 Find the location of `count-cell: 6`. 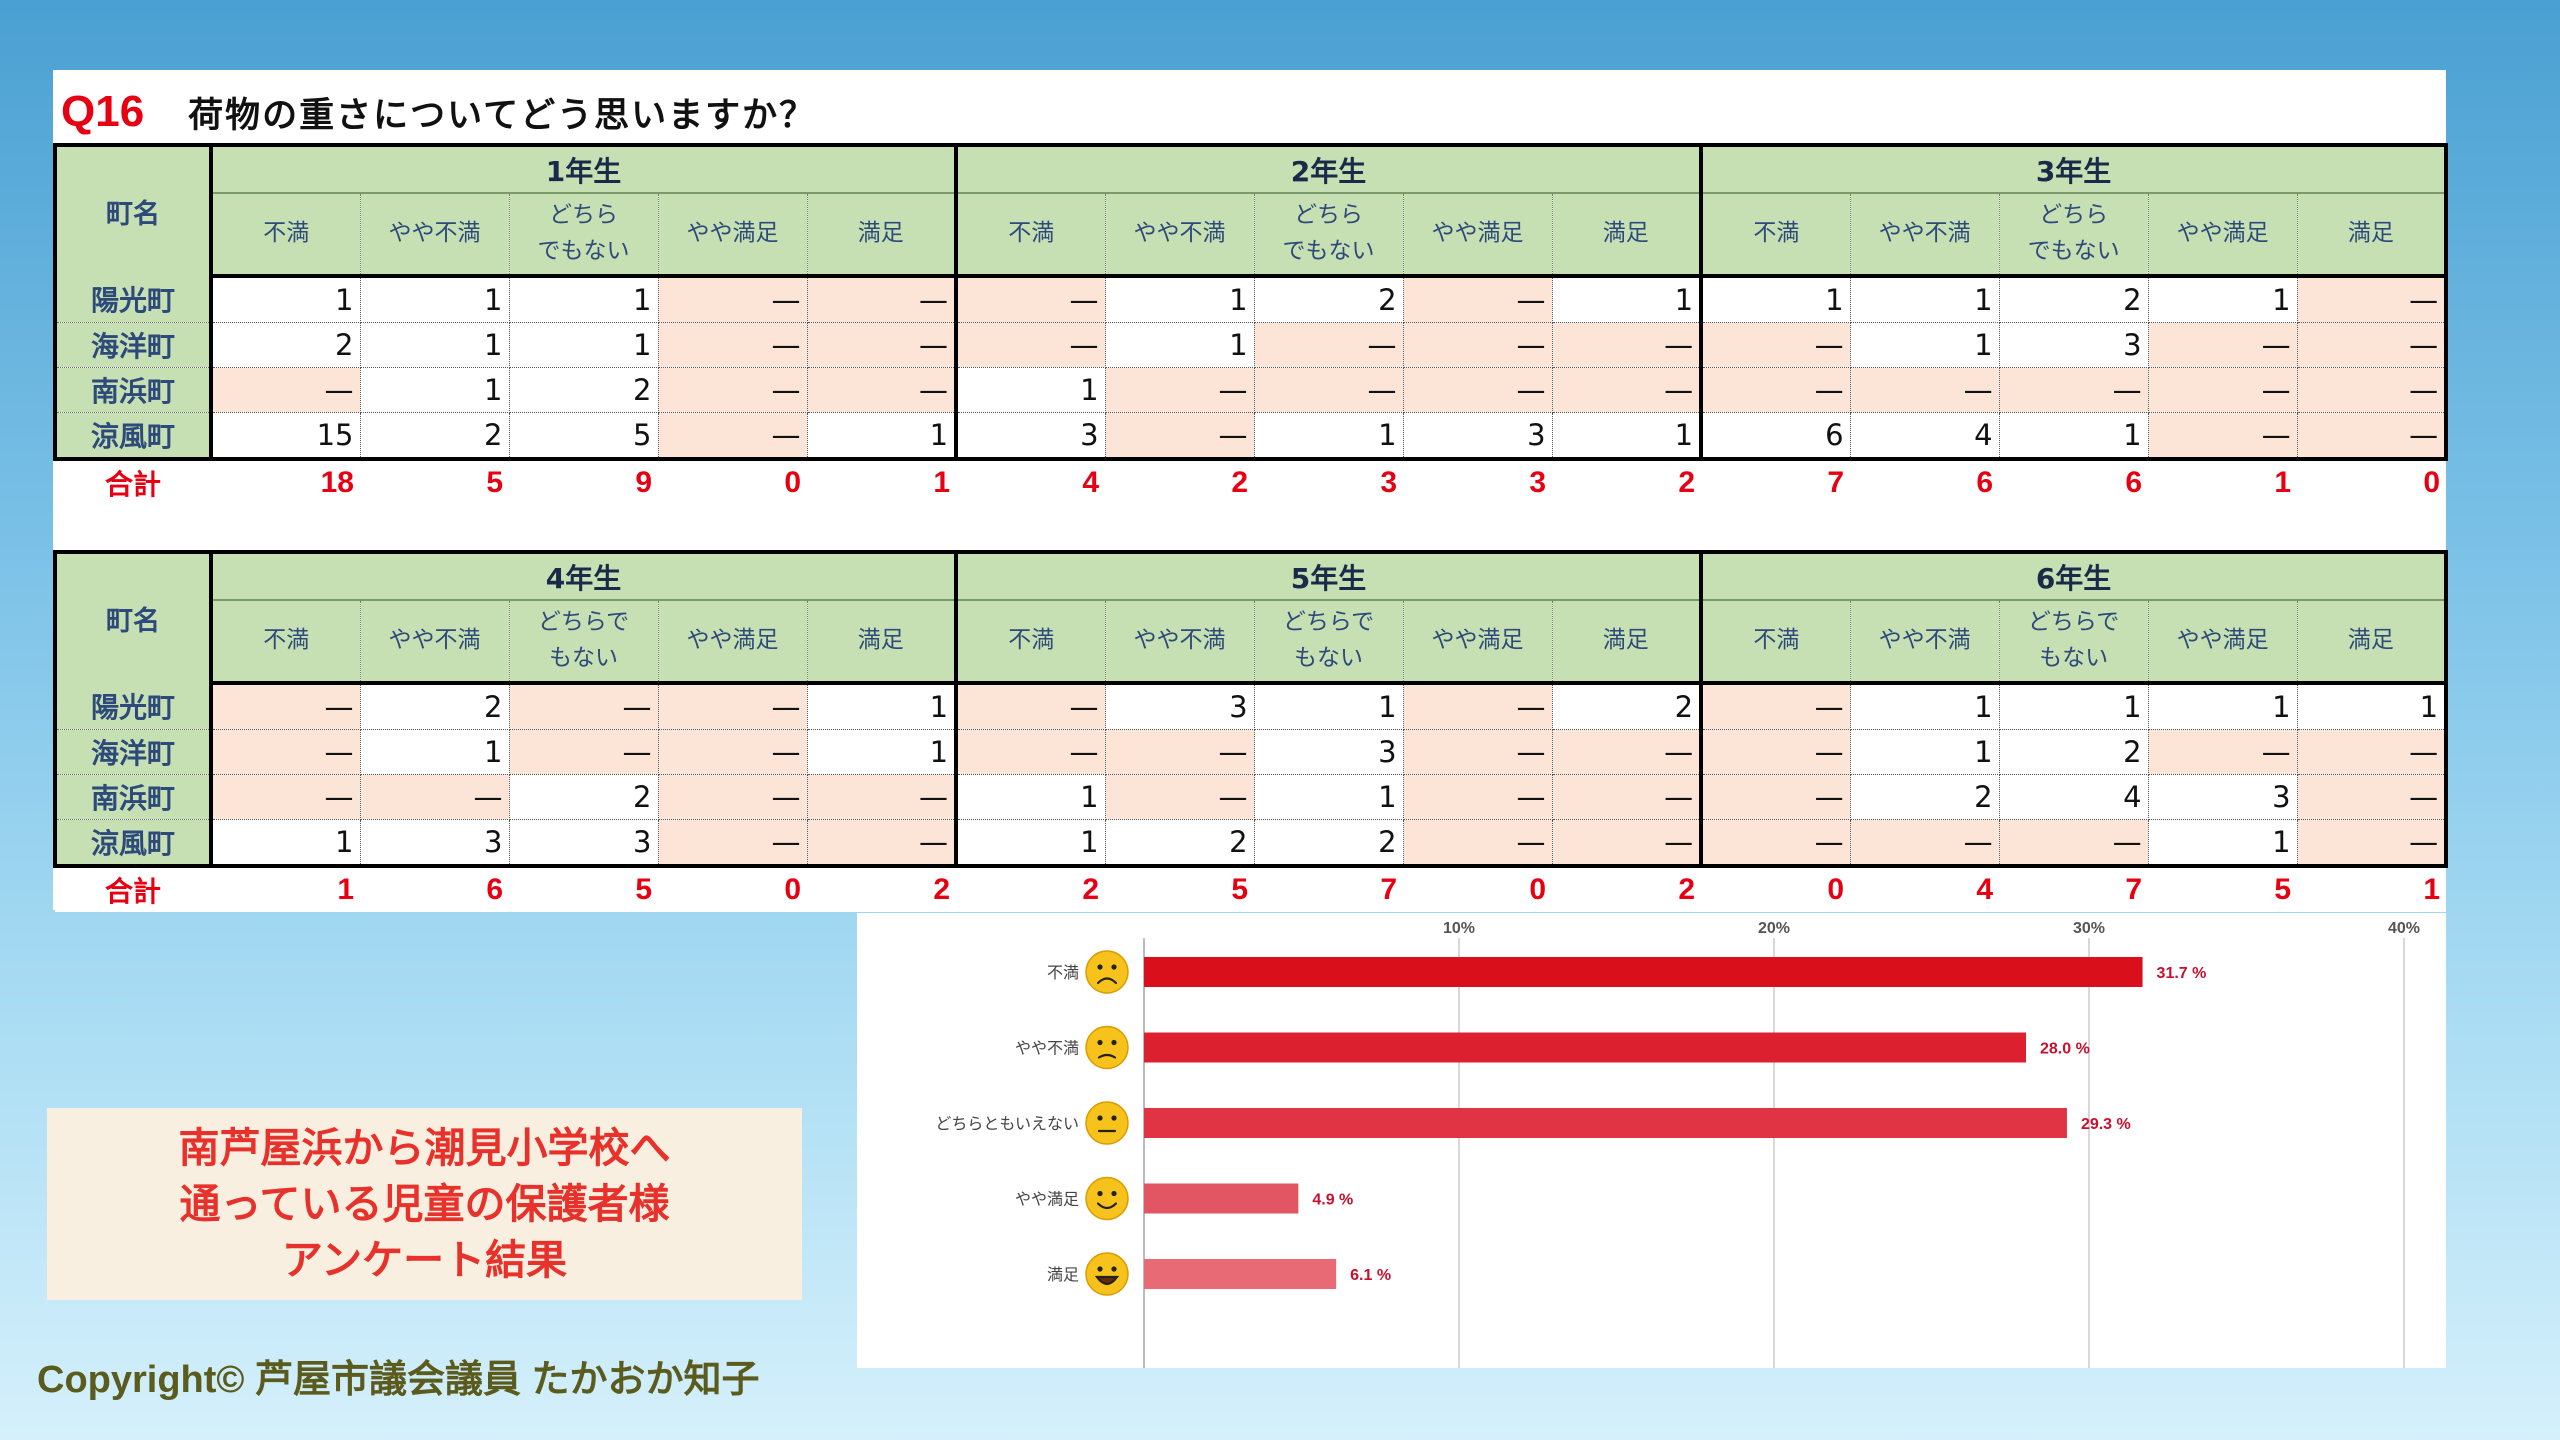

count-cell: 6 is located at coordinates (1776, 436).